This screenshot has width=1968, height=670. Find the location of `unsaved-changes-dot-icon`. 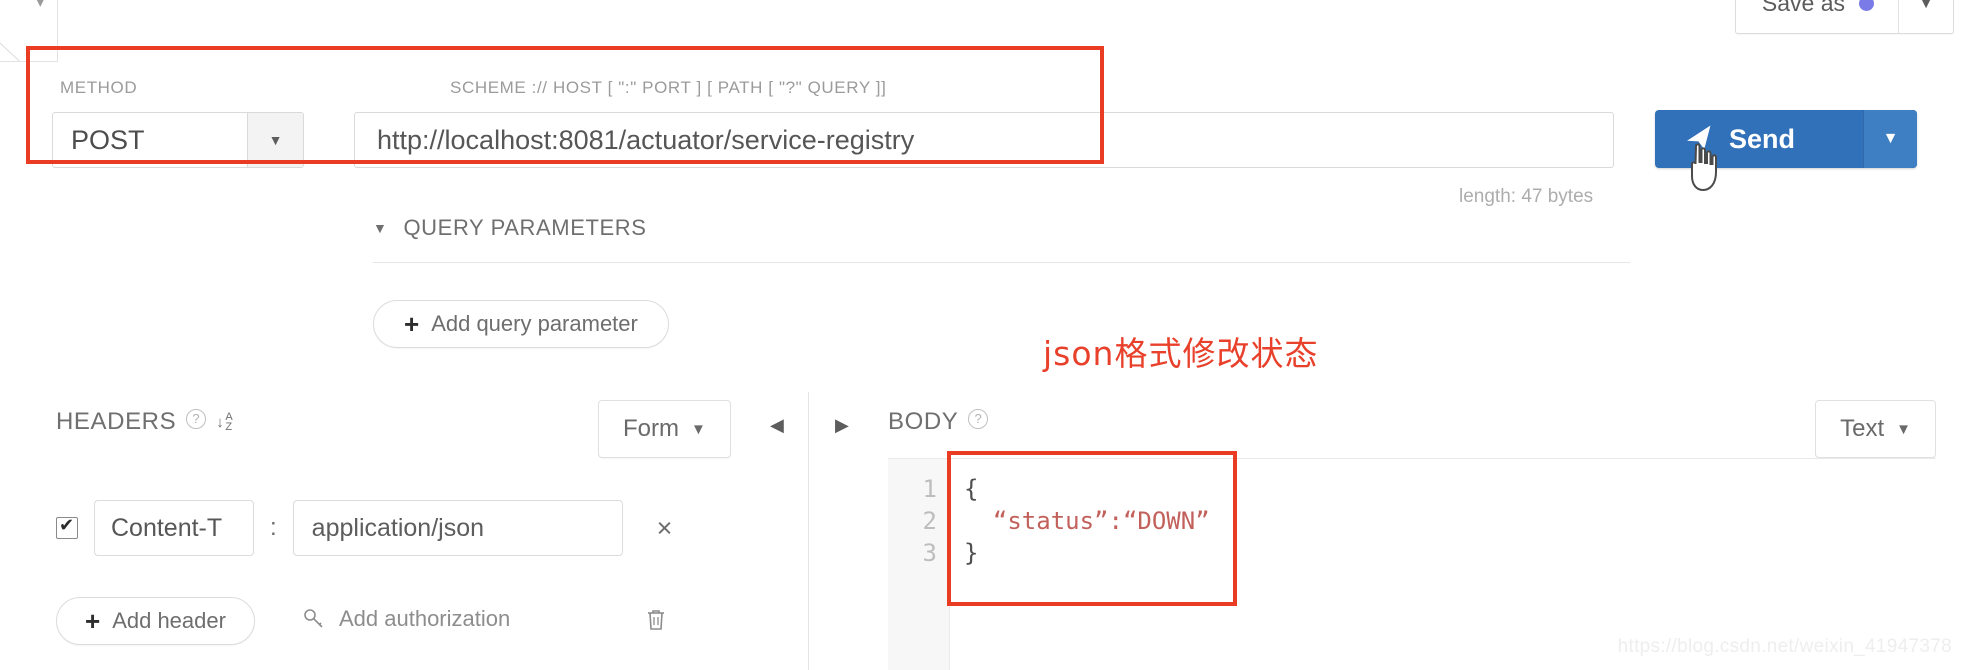

unsaved-changes-dot-icon is located at coordinates (1866, 5).